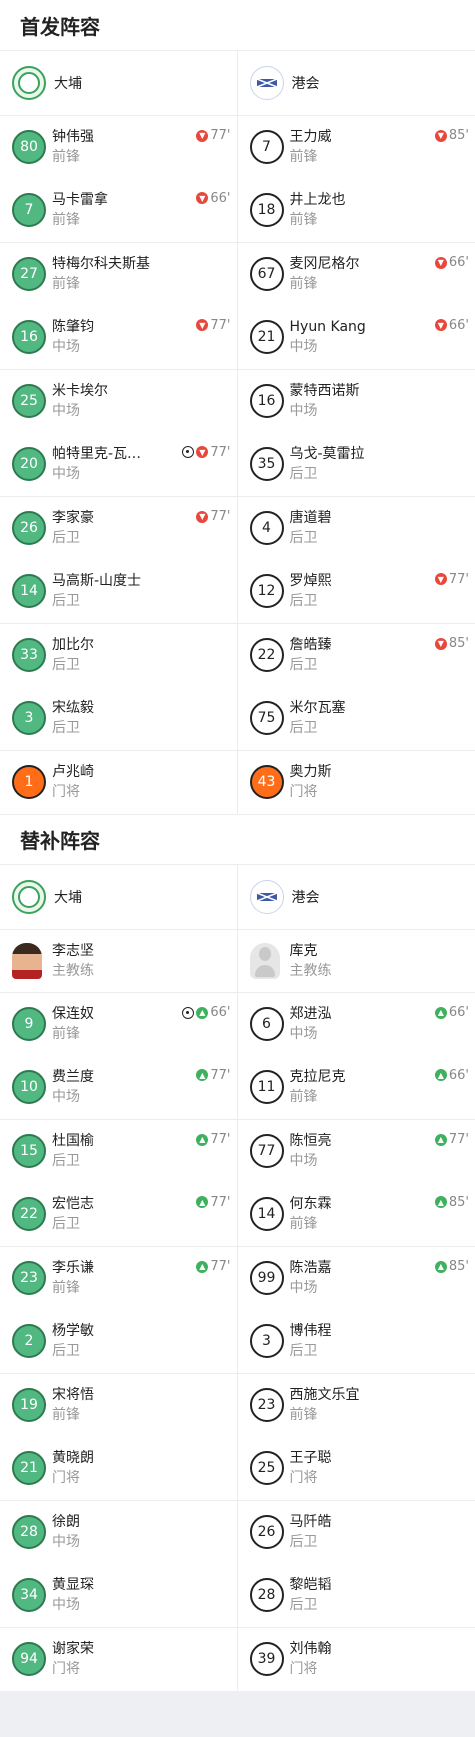  I want to click on home-player: 16 陈肇钧 中场 ▼ 77', so click(119, 337).